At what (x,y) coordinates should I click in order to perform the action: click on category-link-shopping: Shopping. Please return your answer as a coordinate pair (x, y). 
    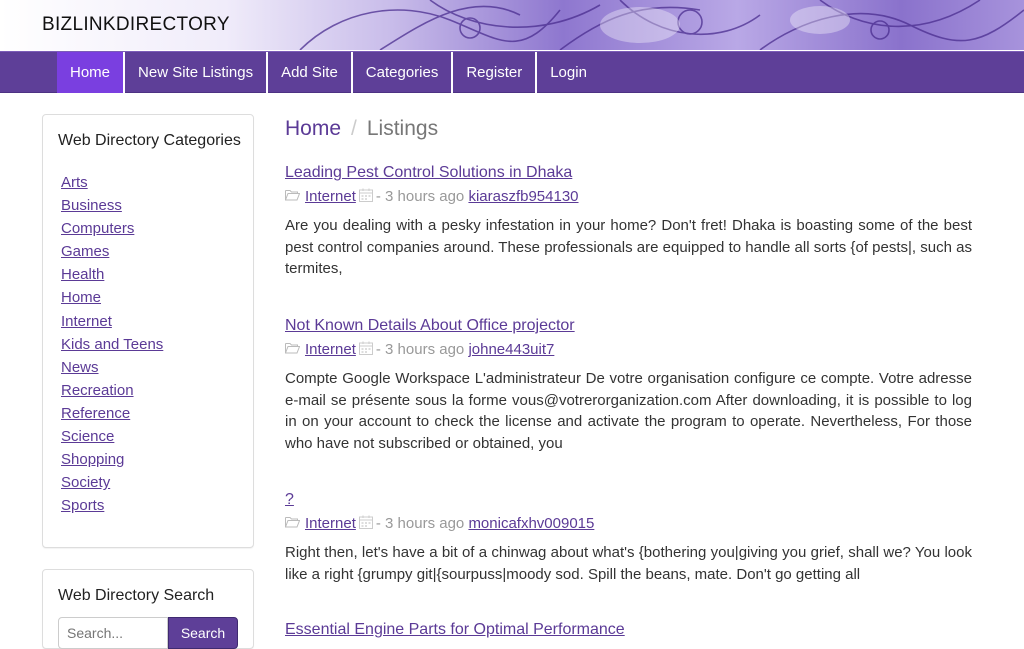
    Looking at the image, I should click on (92, 459).